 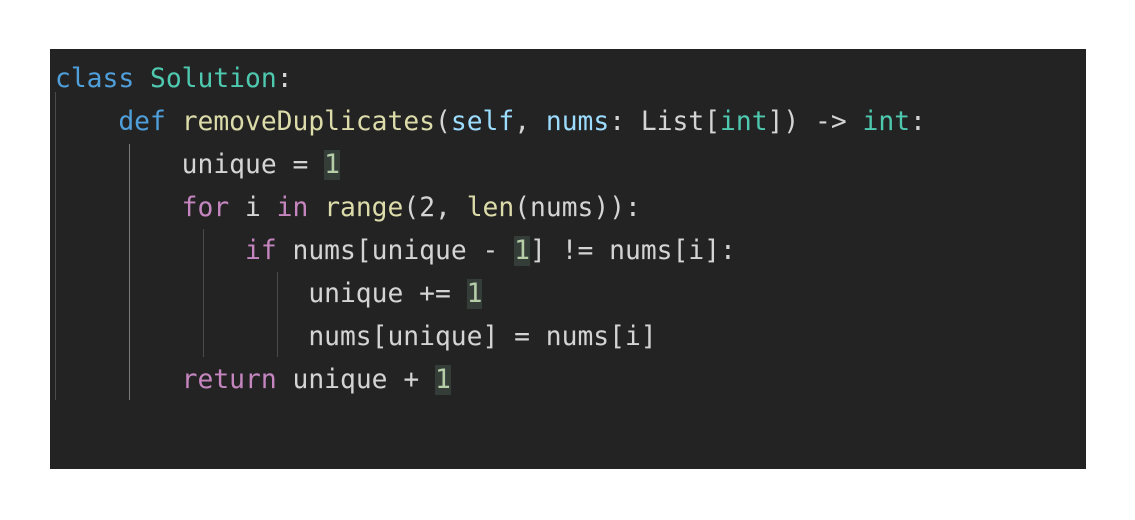 I want to click on code-token: (2,, so click(x=435, y=208).